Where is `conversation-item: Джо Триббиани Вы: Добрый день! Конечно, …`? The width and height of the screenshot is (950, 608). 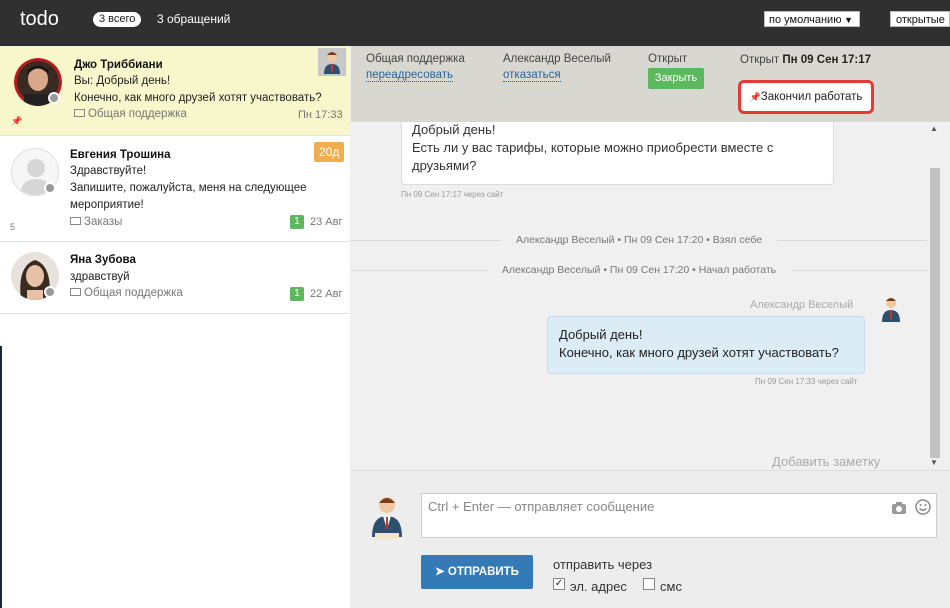
conversation-item: Джо Триббиани Вы: Добрый день! Конечно, … is located at coordinates (175, 91).